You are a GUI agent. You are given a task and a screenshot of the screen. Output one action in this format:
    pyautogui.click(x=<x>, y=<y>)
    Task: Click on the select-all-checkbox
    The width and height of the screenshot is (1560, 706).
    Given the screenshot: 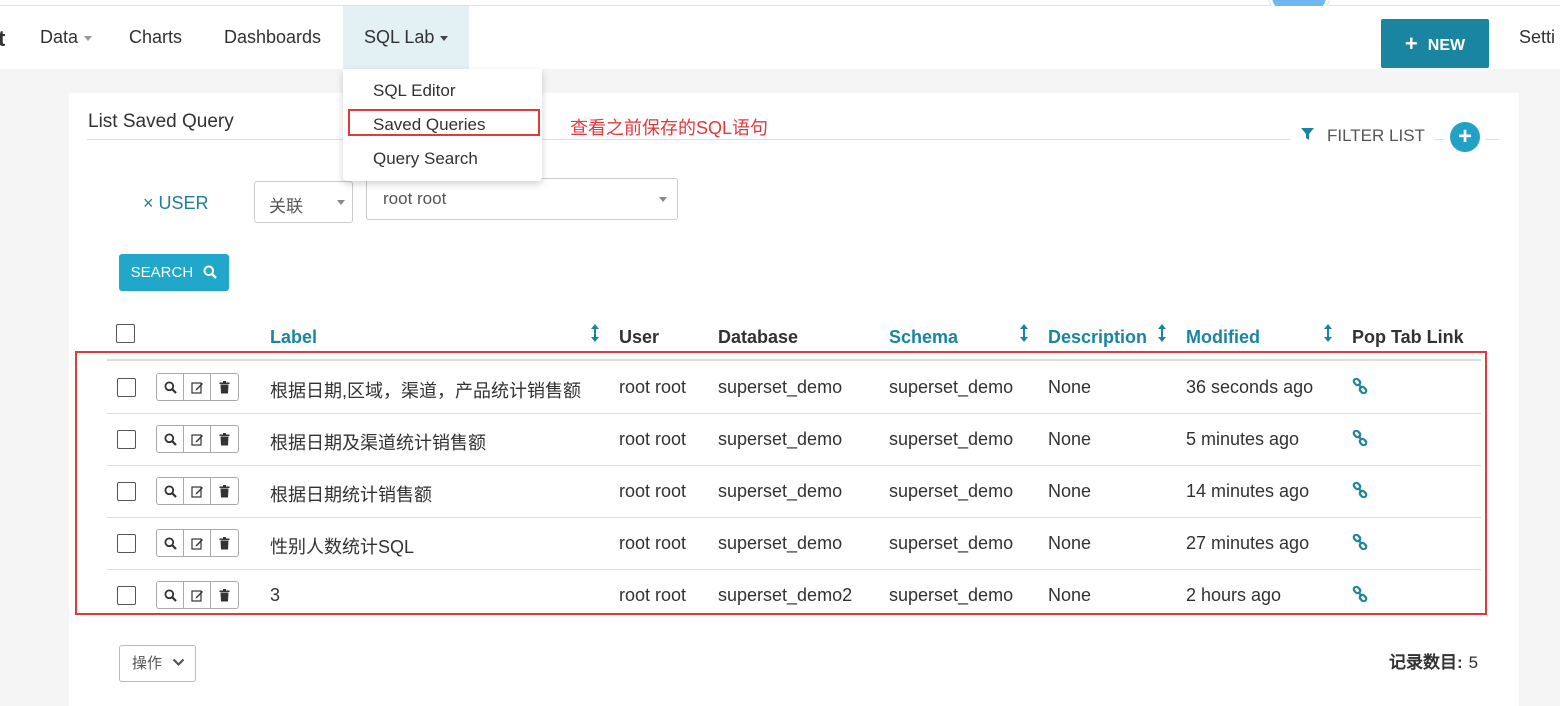 What is the action you would take?
    pyautogui.click(x=125, y=333)
    